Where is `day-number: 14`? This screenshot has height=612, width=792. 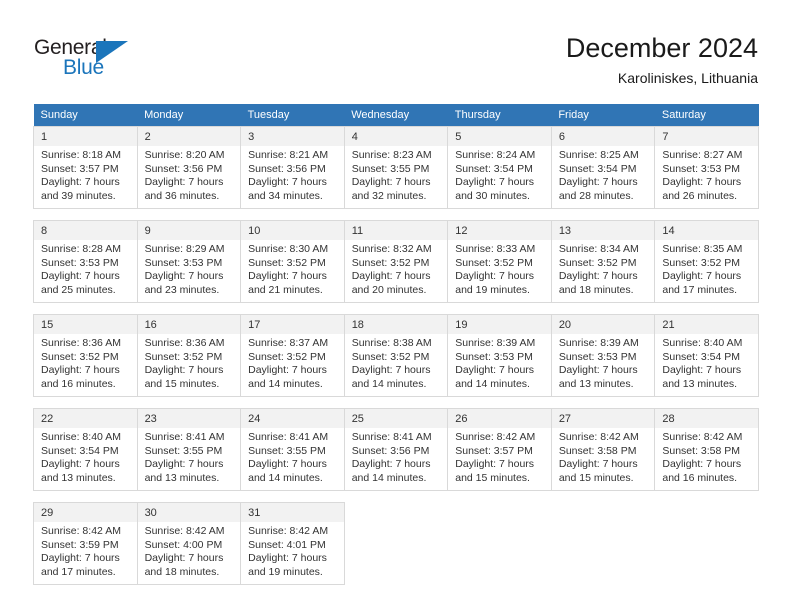
day-number: 14 is located at coordinates (706, 230).